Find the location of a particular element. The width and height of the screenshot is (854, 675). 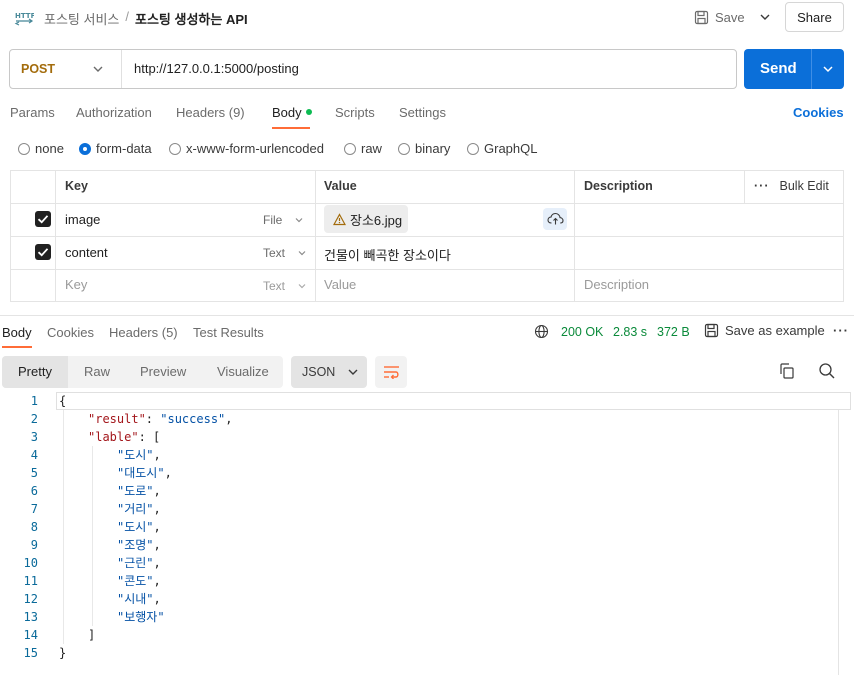

view-raw: Raw is located at coordinates (97, 371).